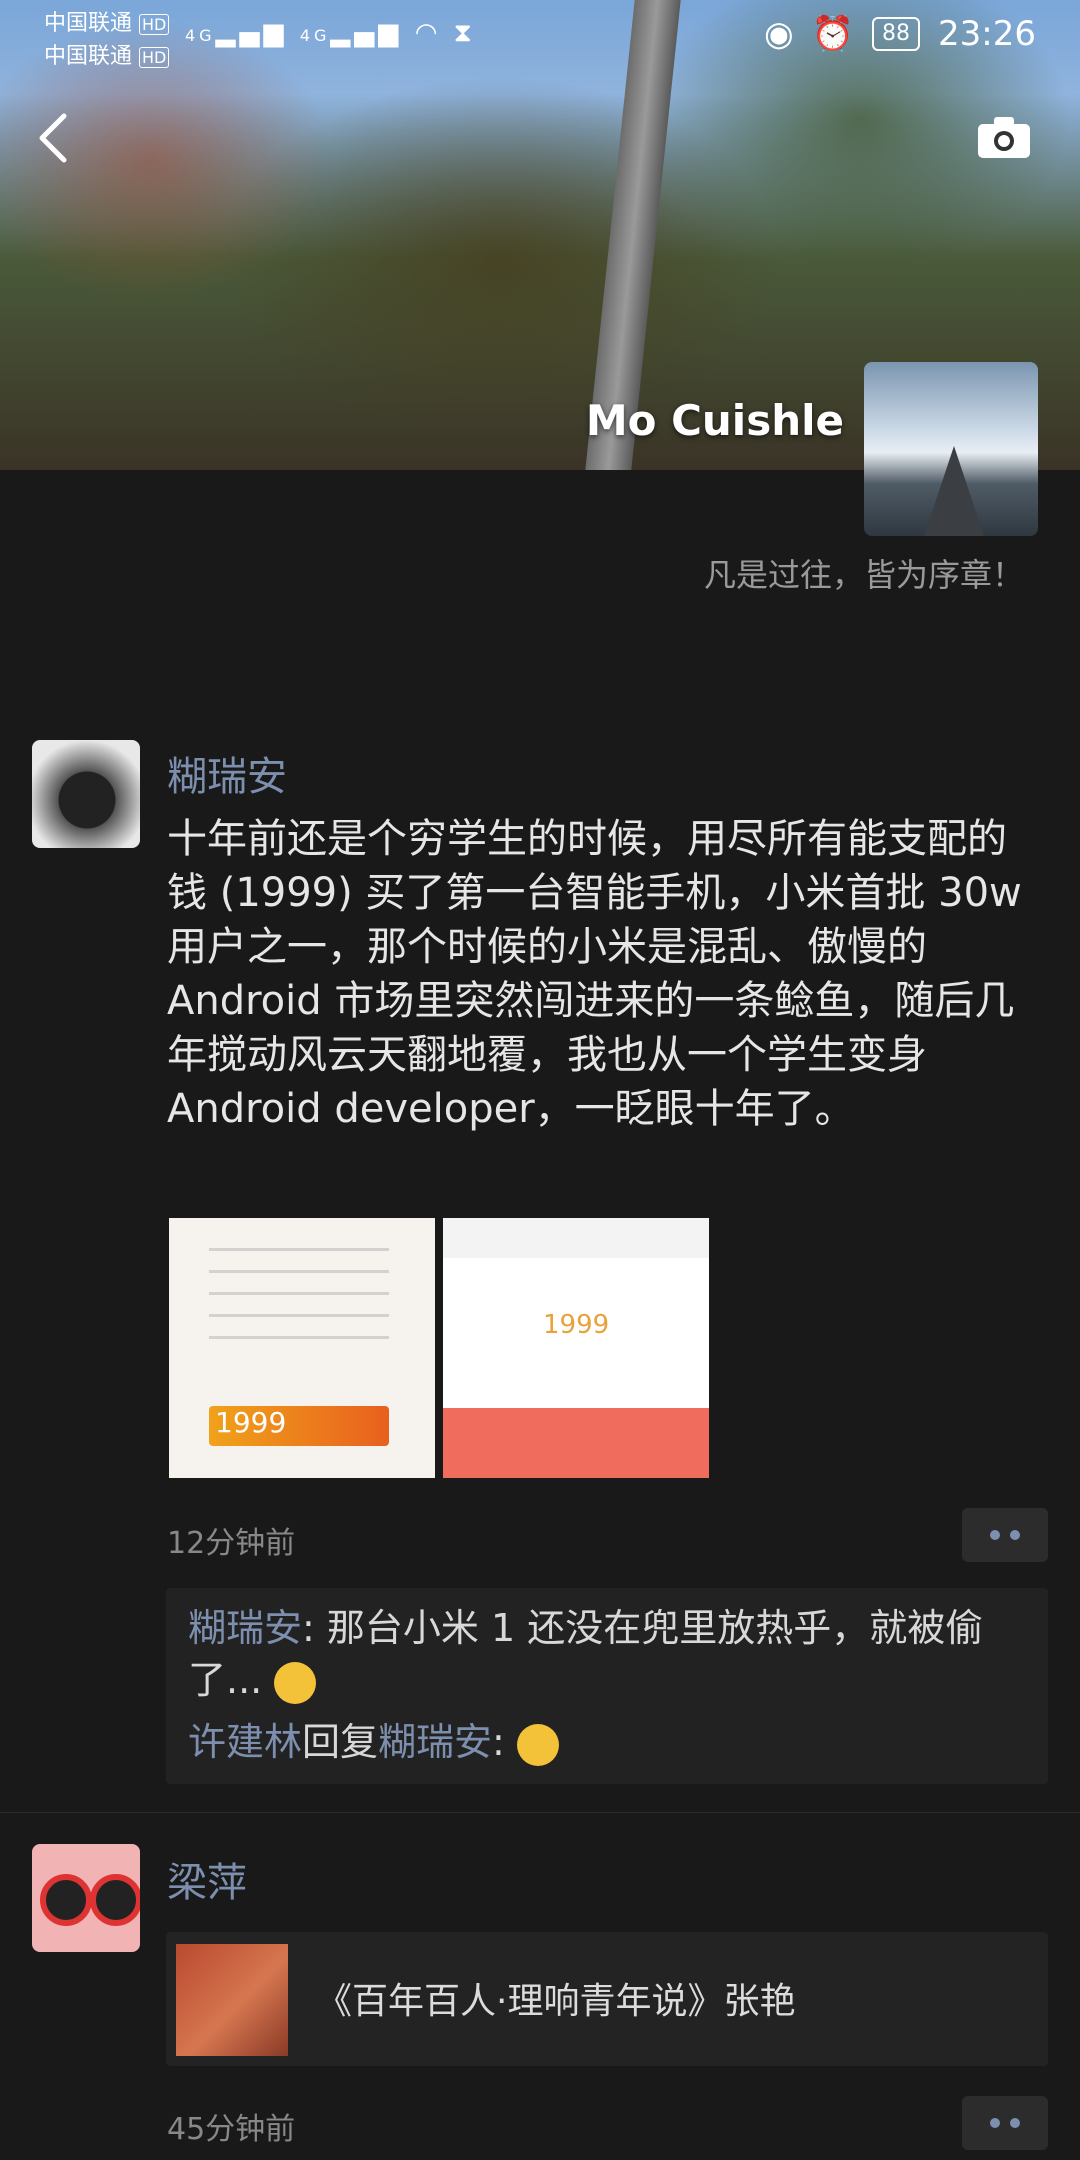  What do you see at coordinates (154, 57) in the screenshot?
I see `hd-badge-2: HD` at bounding box center [154, 57].